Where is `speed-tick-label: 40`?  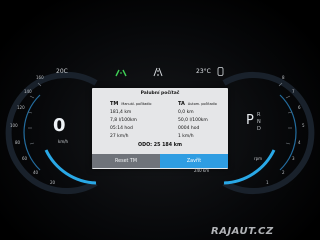
speed-tick-label: 40 is located at coordinates (36, 172).